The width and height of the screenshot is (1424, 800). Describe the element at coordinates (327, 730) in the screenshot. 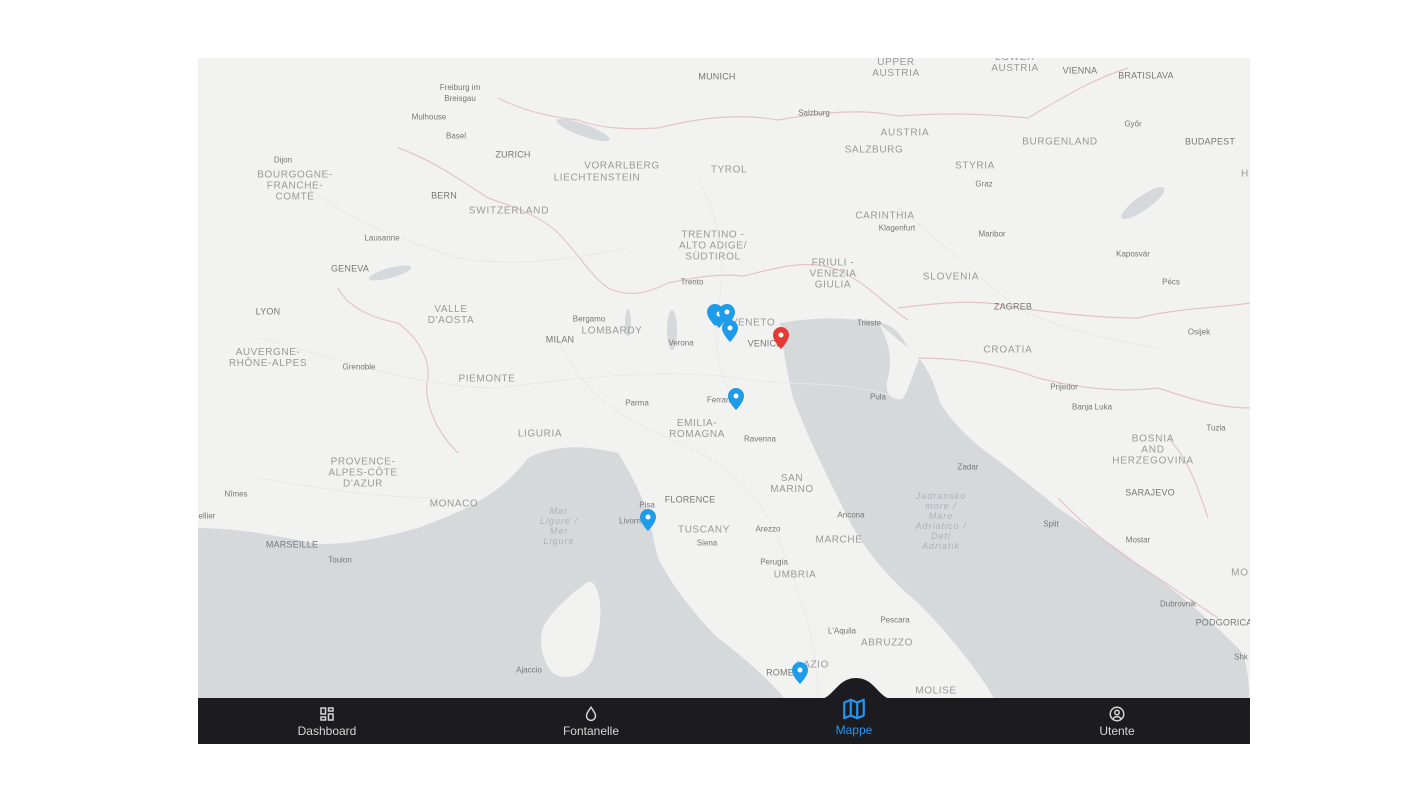

I see `nav-label-dashboard: Dashboard` at that location.